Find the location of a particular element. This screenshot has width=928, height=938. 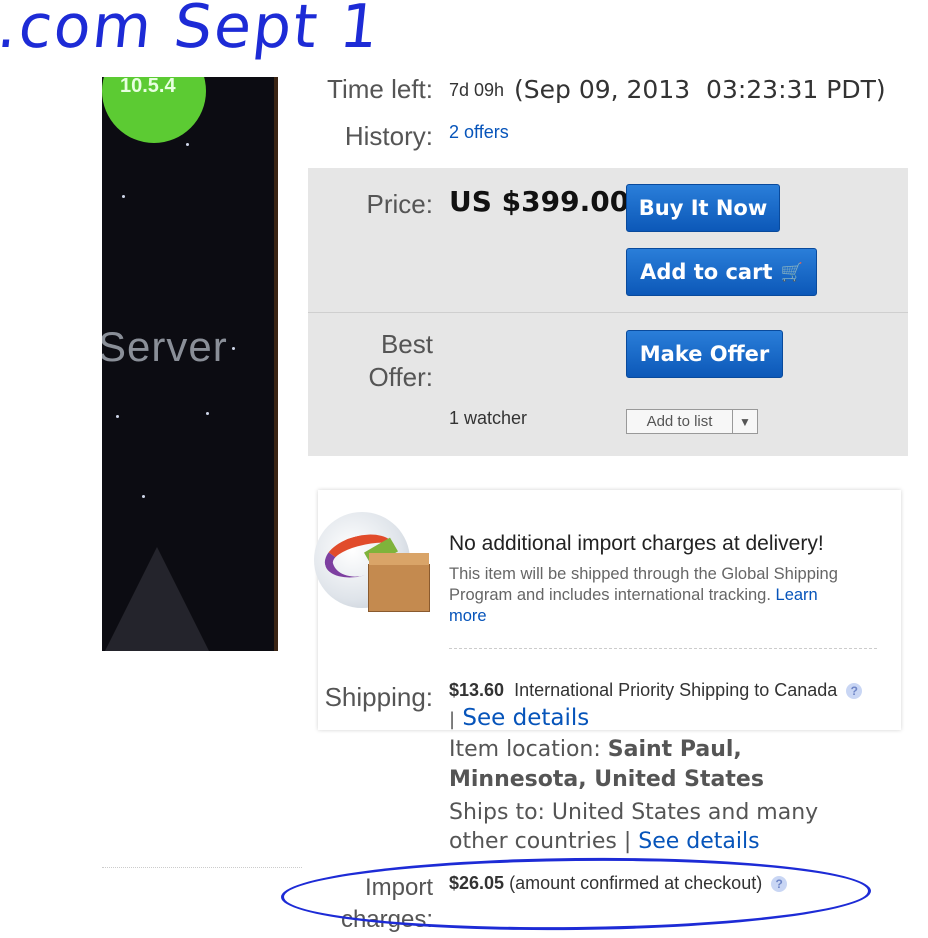

best-offer-label-2: Offer: is located at coordinates (400, 377).